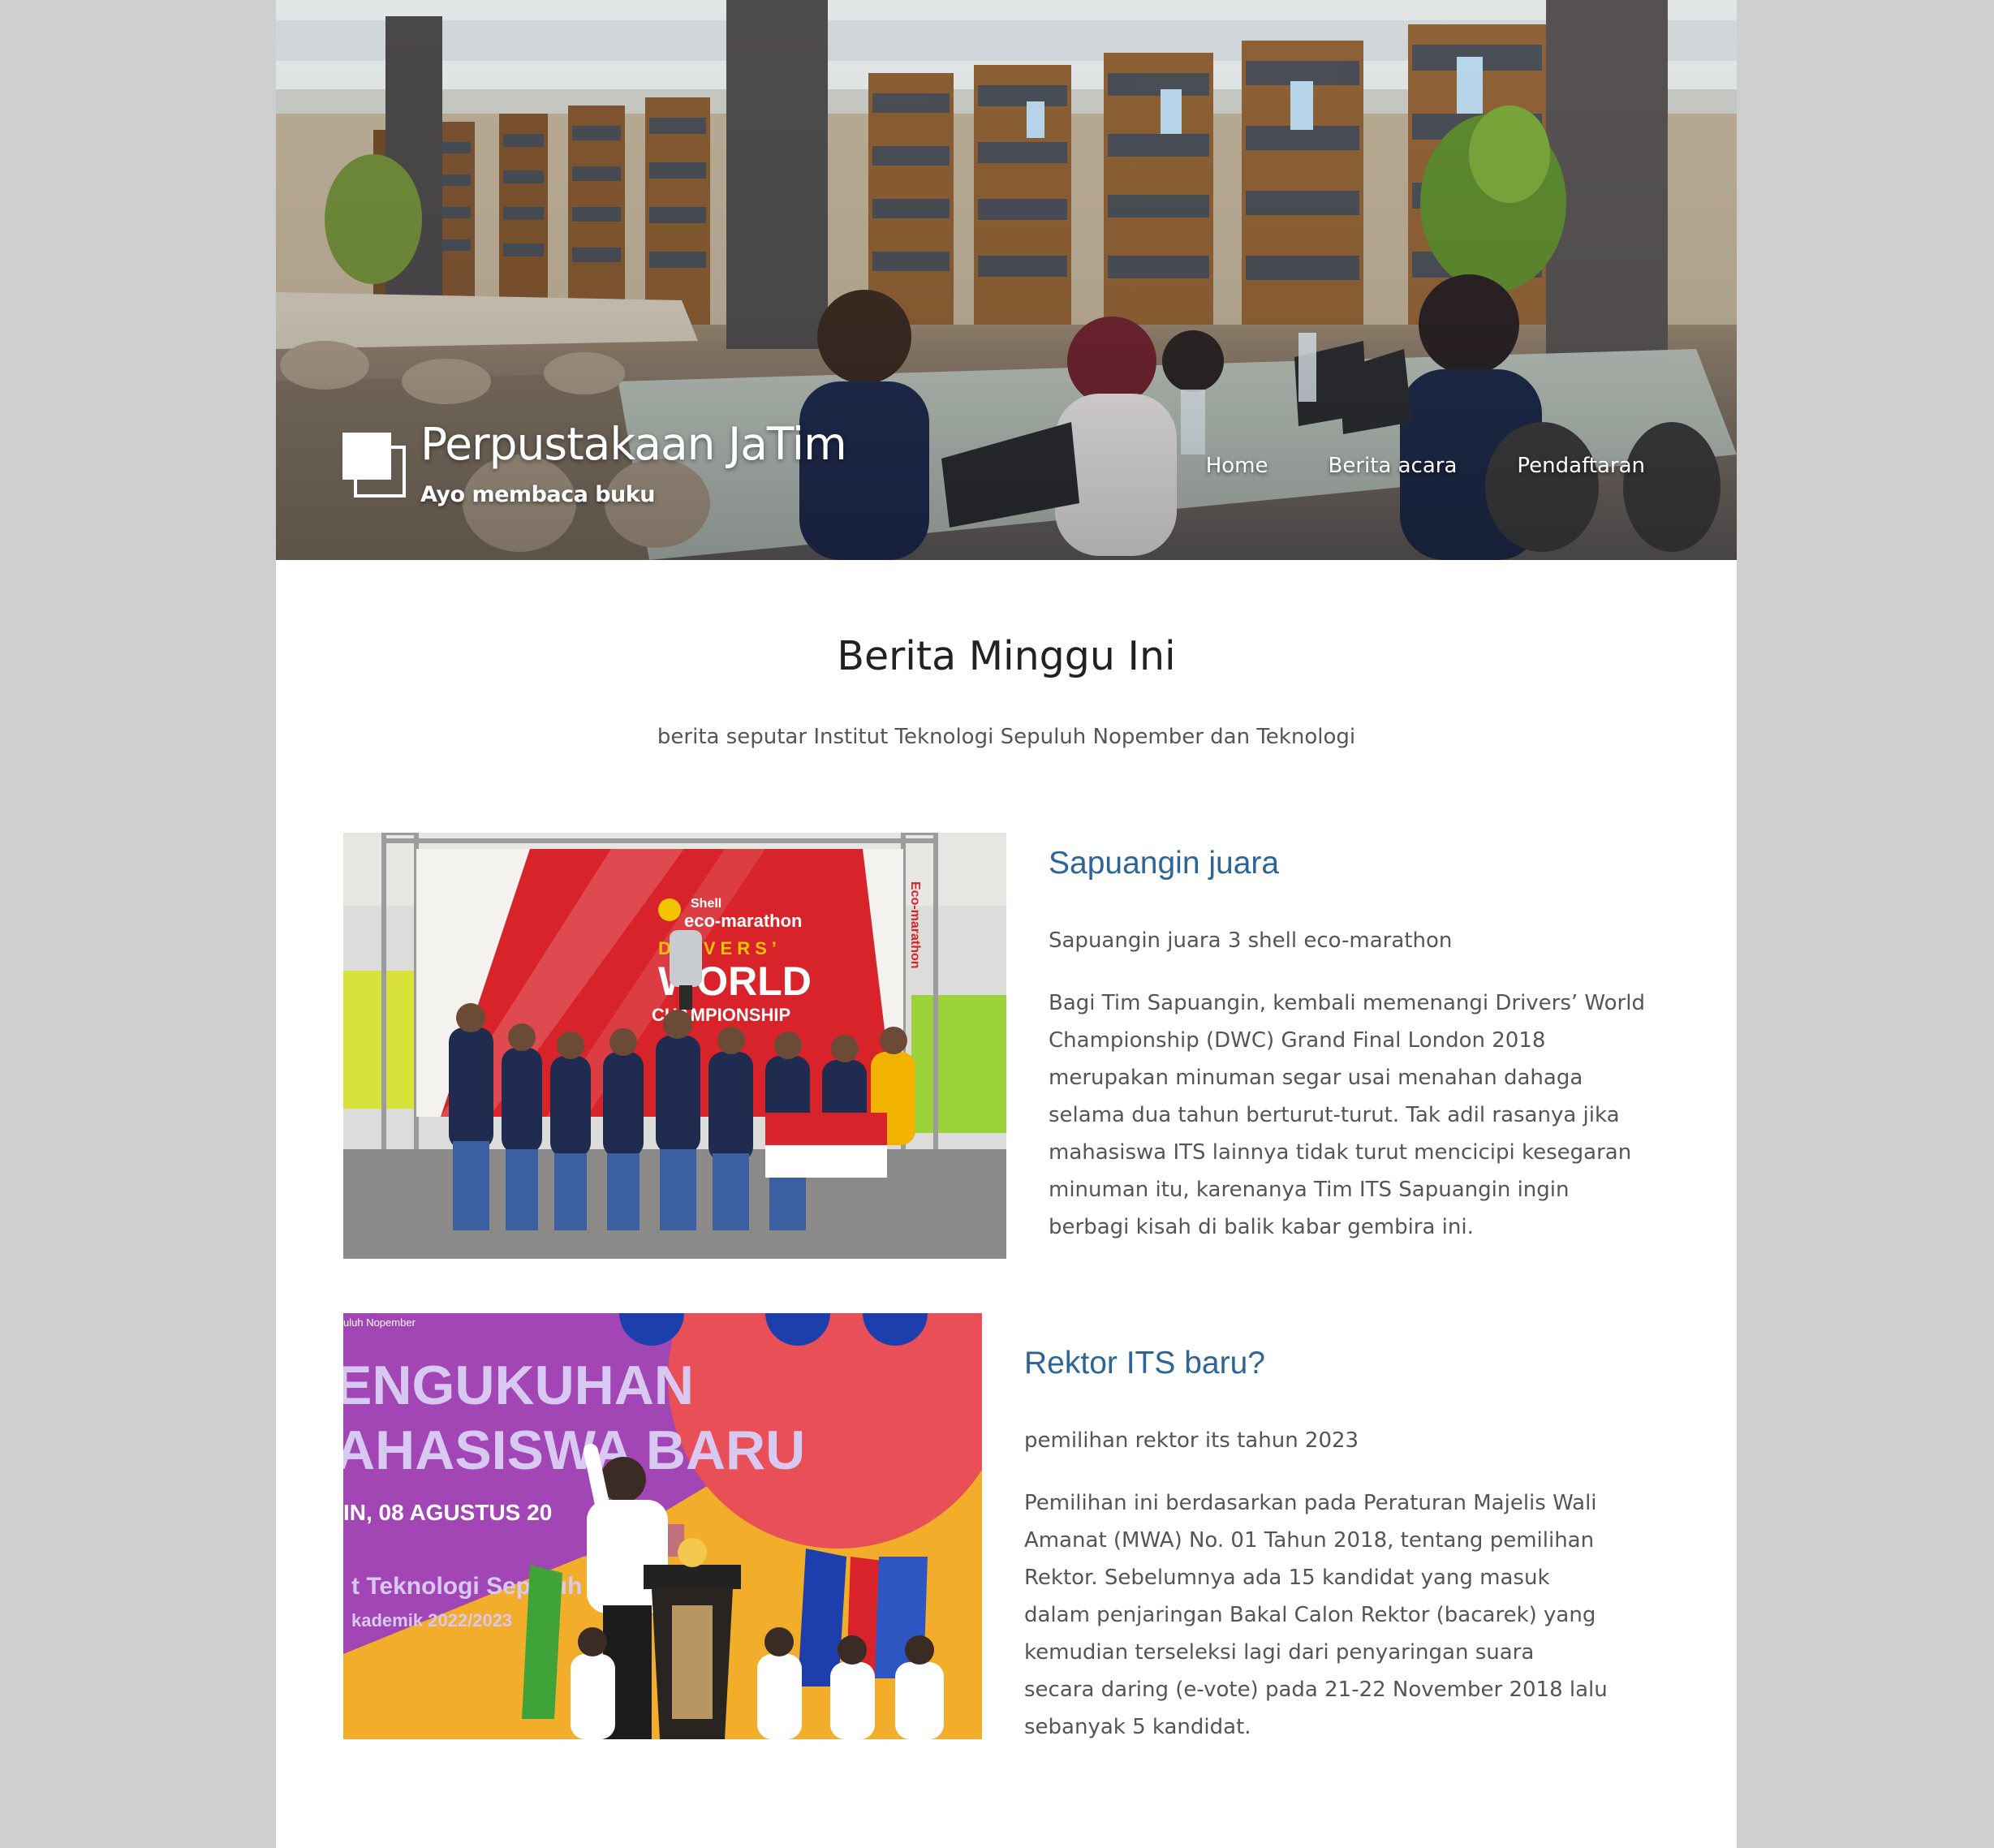 The height and width of the screenshot is (1848, 1994). Describe the element at coordinates (1007, 656) in the screenshot. I see `section-title: Berita Minggu Ini` at that location.